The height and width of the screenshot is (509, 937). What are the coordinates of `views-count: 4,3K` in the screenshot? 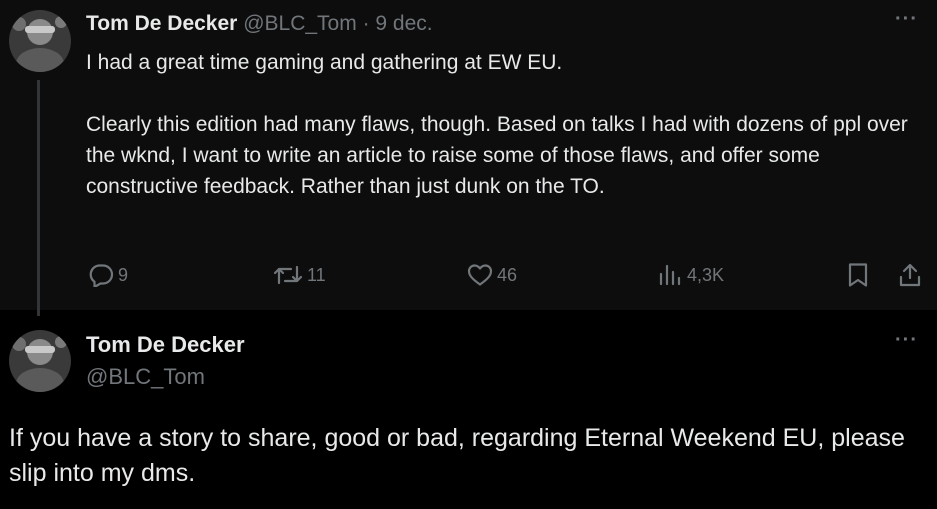 It's located at (706, 274).